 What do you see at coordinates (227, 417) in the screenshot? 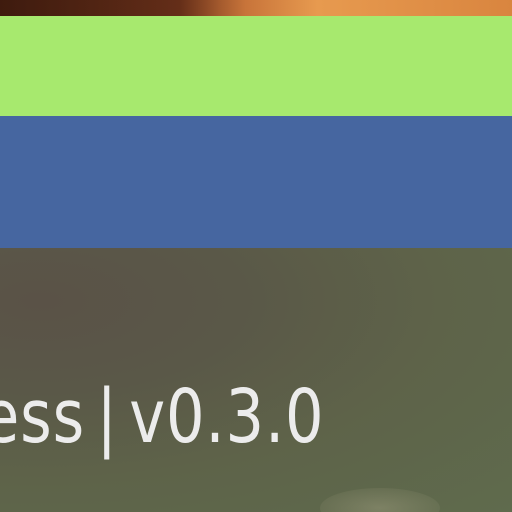
I see `version-number: v0.3.0` at bounding box center [227, 417].